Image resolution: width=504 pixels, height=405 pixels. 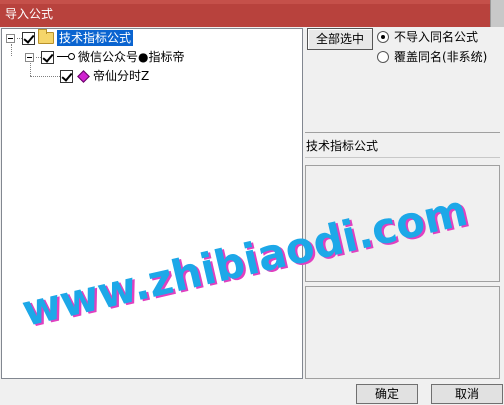 I want to click on ok-button: 确定, so click(x=387, y=394).